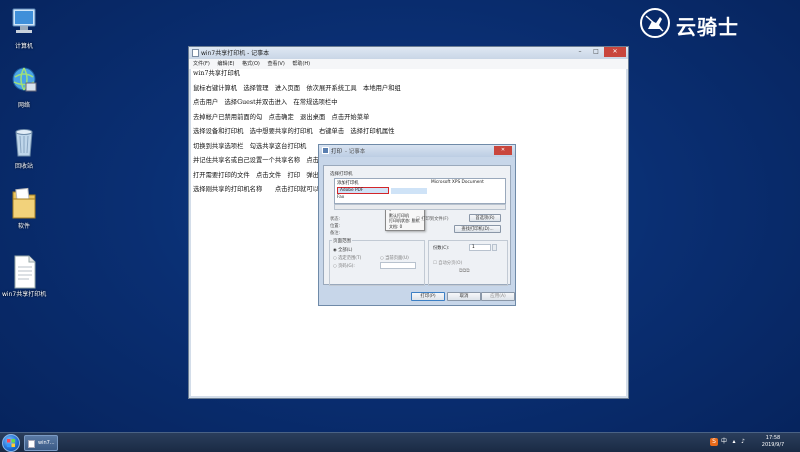 The width and height of the screenshot is (800, 452). What do you see at coordinates (294, 131) in the screenshot?
I see `text-line: 选择设备和打印机 选中想要共享的打印机 右键单击 选择打印机属性` at bounding box center [294, 131].